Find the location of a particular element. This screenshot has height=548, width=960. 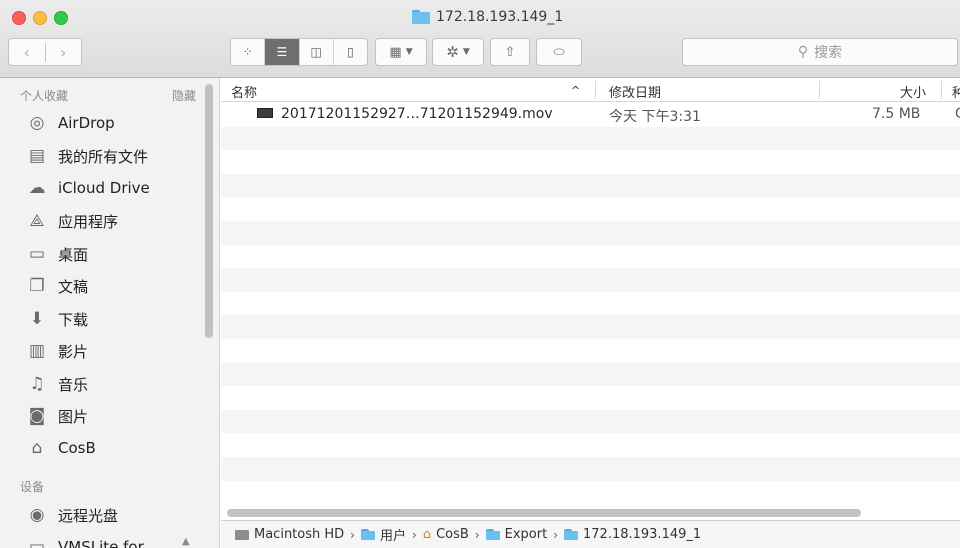

music-icon: ♫ is located at coordinates (37, 384).